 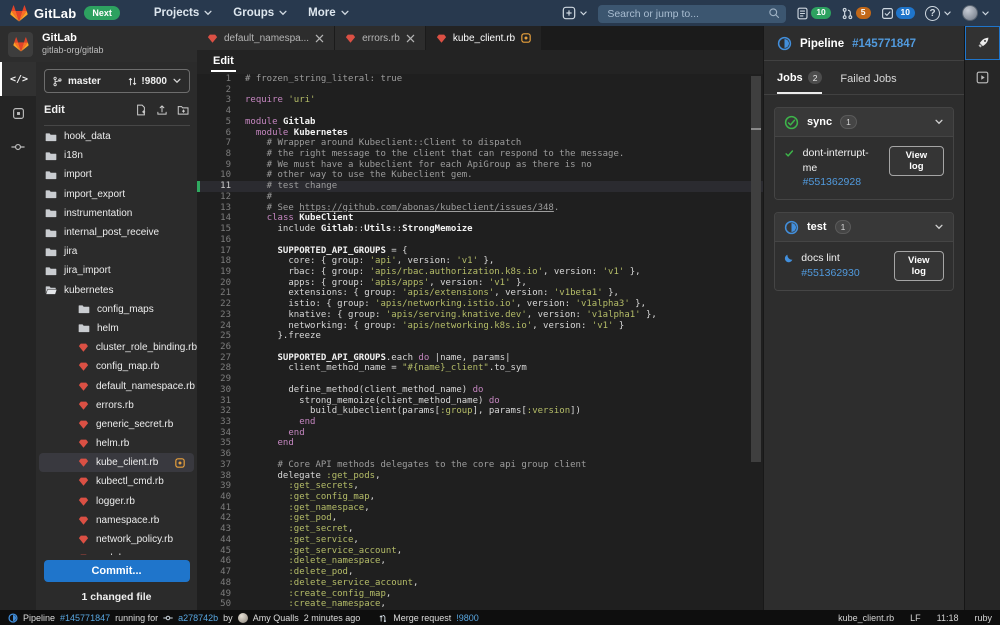 What do you see at coordinates (864, 122) in the screenshot?
I see `stage-header-sync: sync 1` at bounding box center [864, 122].